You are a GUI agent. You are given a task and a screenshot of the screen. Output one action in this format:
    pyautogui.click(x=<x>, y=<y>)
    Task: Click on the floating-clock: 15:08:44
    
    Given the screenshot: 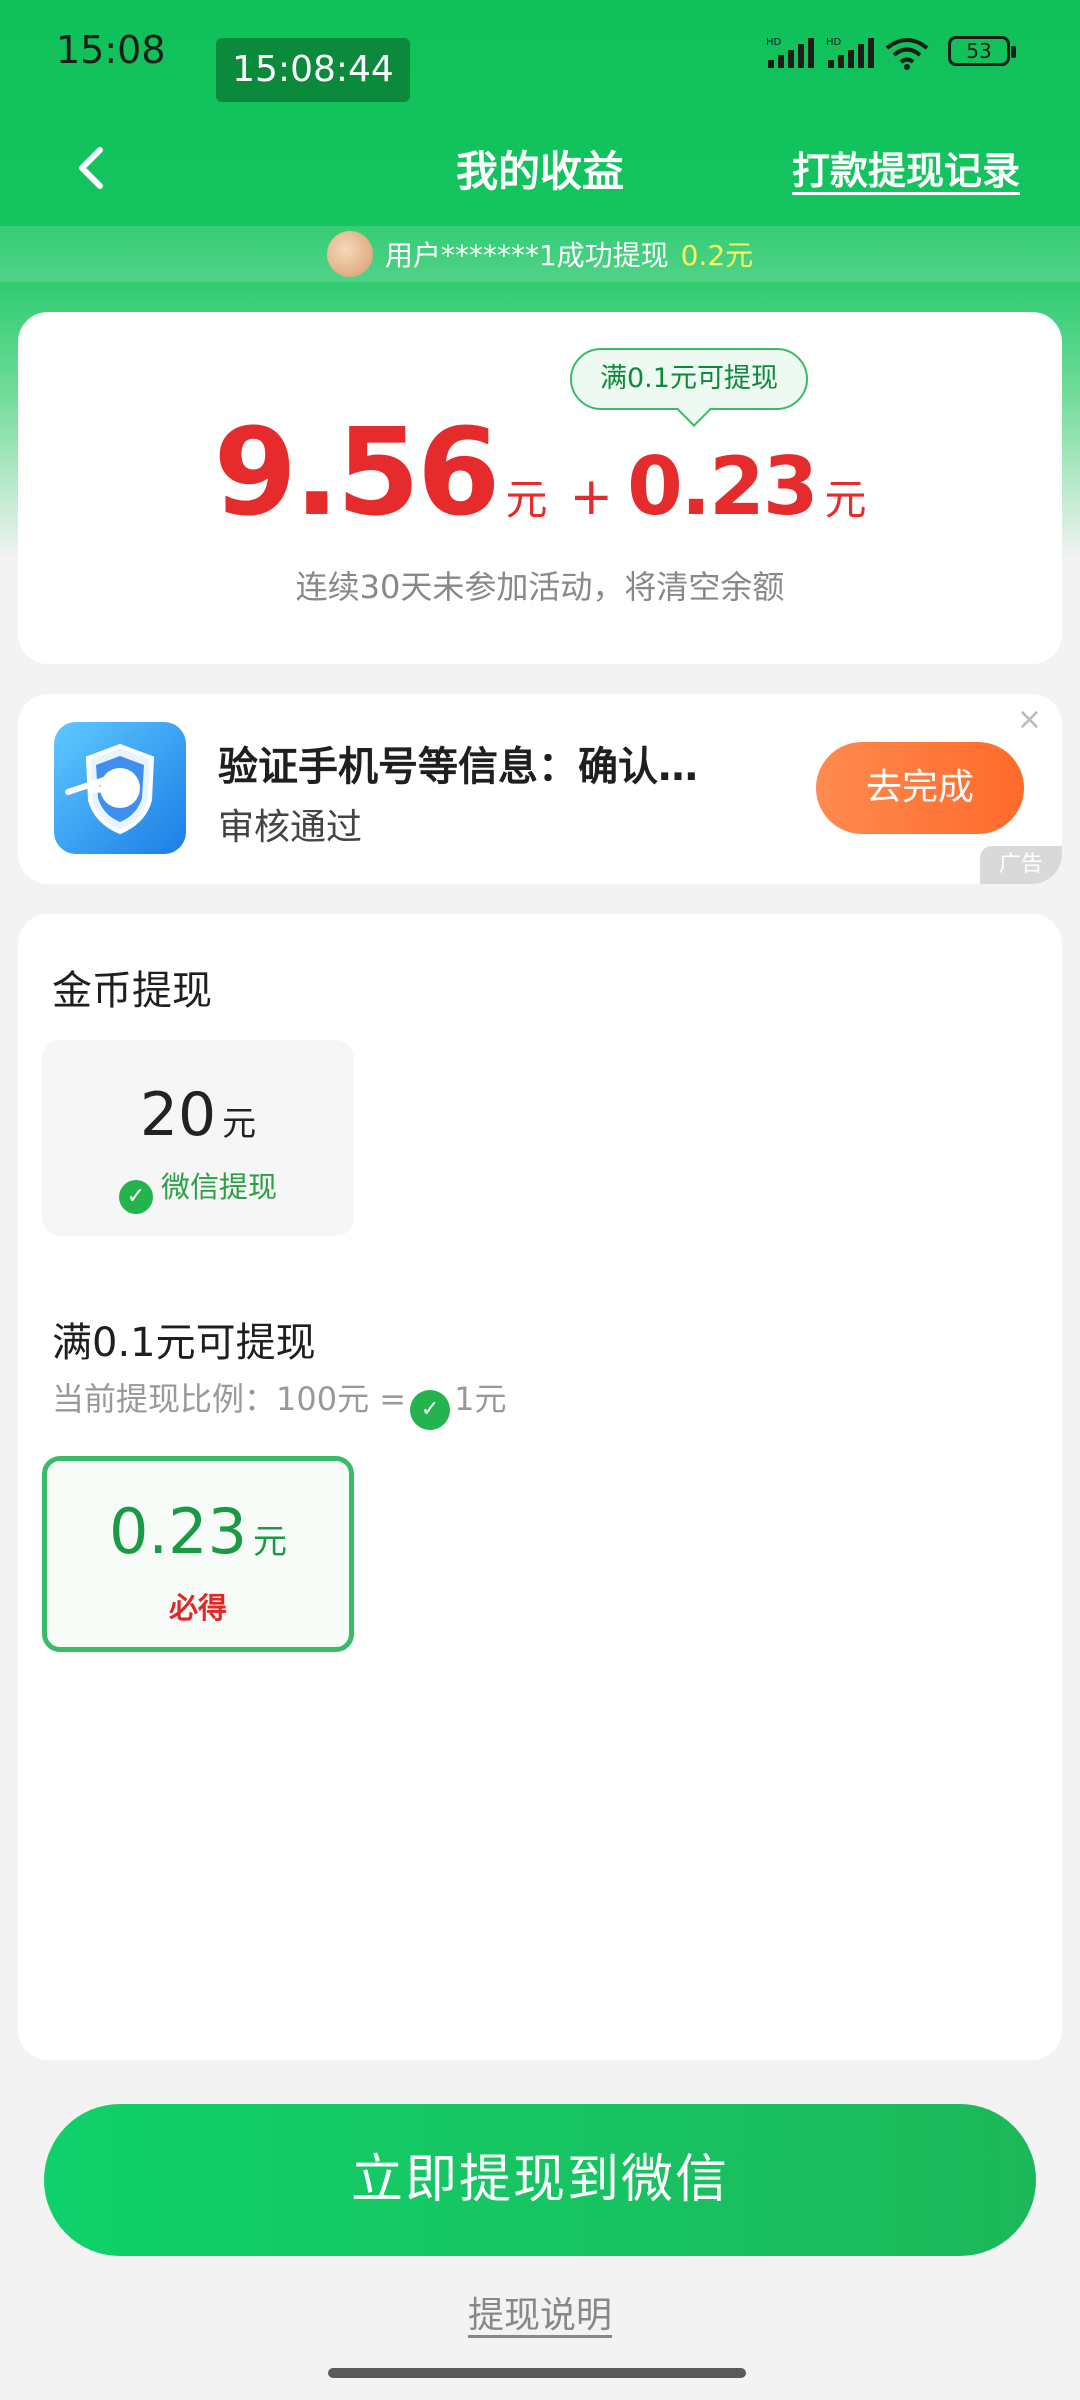 What is the action you would take?
    pyautogui.click(x=313, y=70)
    